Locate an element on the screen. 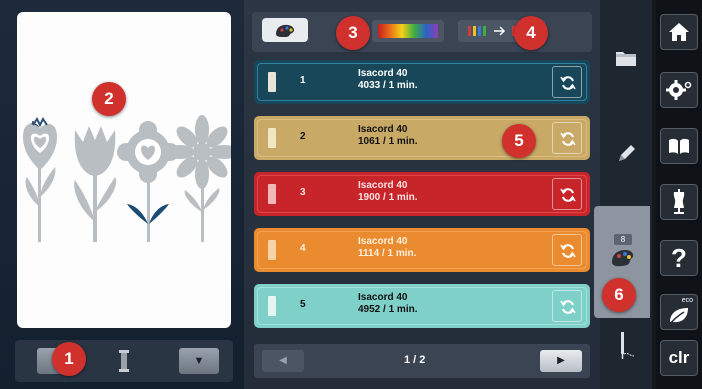 The width and height of the screenshot is (702, 389). thread-row: 1 Isacord 40 4033 / 1 min. is located at coordinates (422, 82).